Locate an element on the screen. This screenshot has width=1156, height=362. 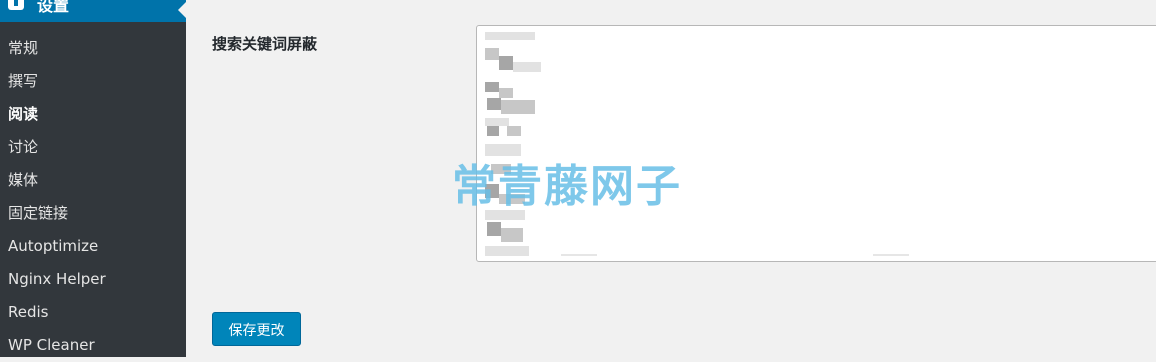
submenu-item-writing: 撰写 is located at coordinates (93, 81).